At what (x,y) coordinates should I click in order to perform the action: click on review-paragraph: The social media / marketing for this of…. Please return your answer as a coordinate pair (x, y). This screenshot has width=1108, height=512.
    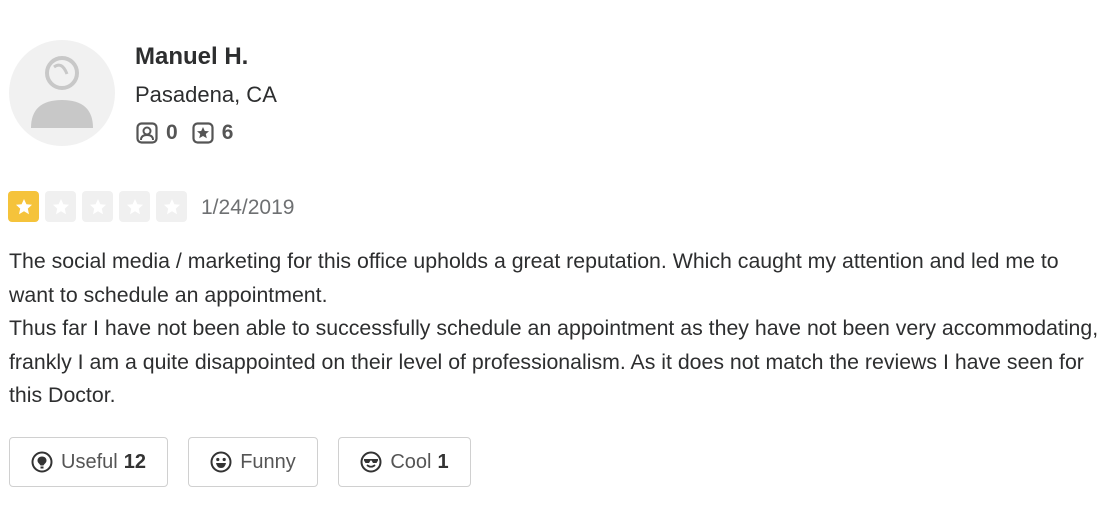
    Looking at the image, I should click on (537, 278).